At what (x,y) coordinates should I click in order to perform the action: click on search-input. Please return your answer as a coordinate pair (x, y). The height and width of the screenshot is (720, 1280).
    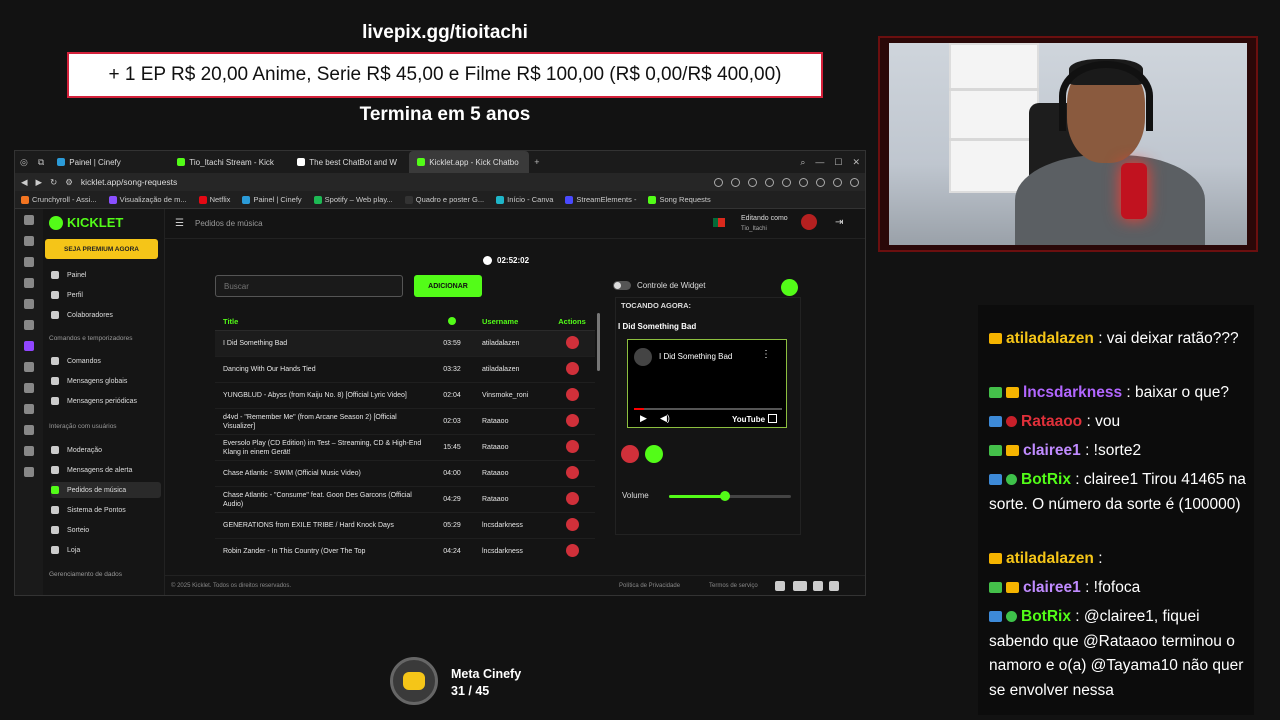
    Looking at the image, I should click on (309, 286).